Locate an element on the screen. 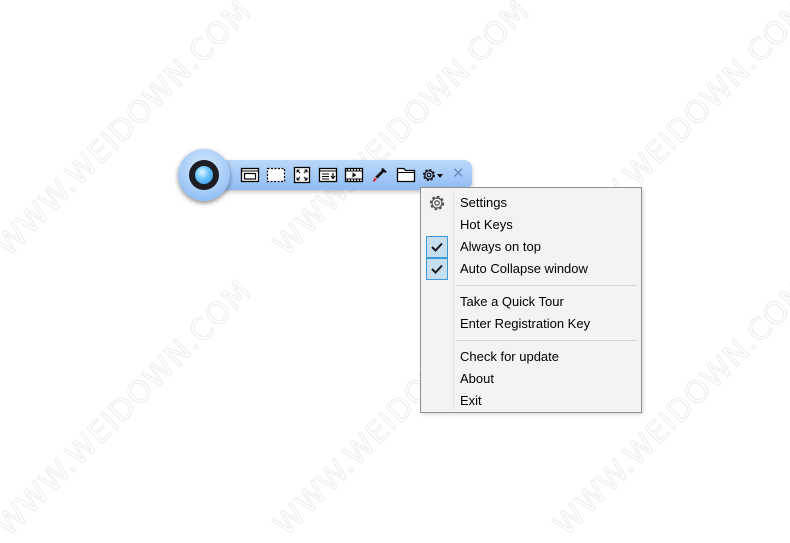 Image resolution: width=790 pixels, height=543 pixels. capture-scrolling-button is located at coordinates (328, 175).